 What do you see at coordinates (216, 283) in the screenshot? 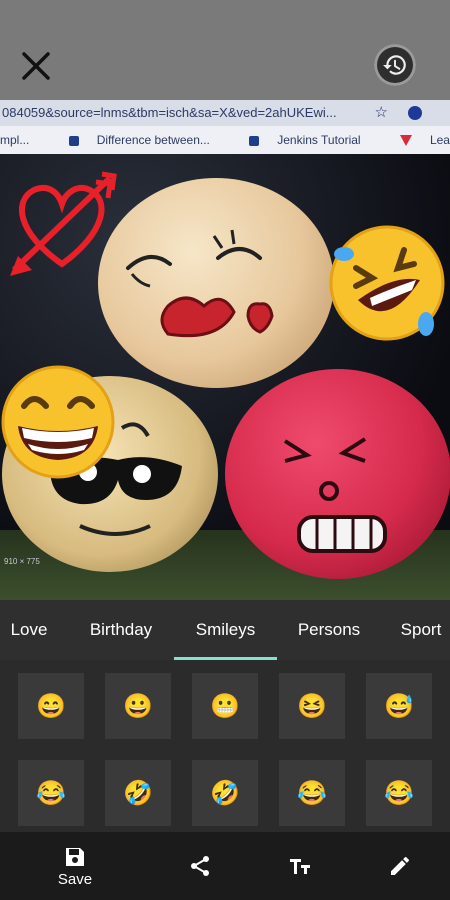
I see `kissing-ball` at bounding box center [216, 283].